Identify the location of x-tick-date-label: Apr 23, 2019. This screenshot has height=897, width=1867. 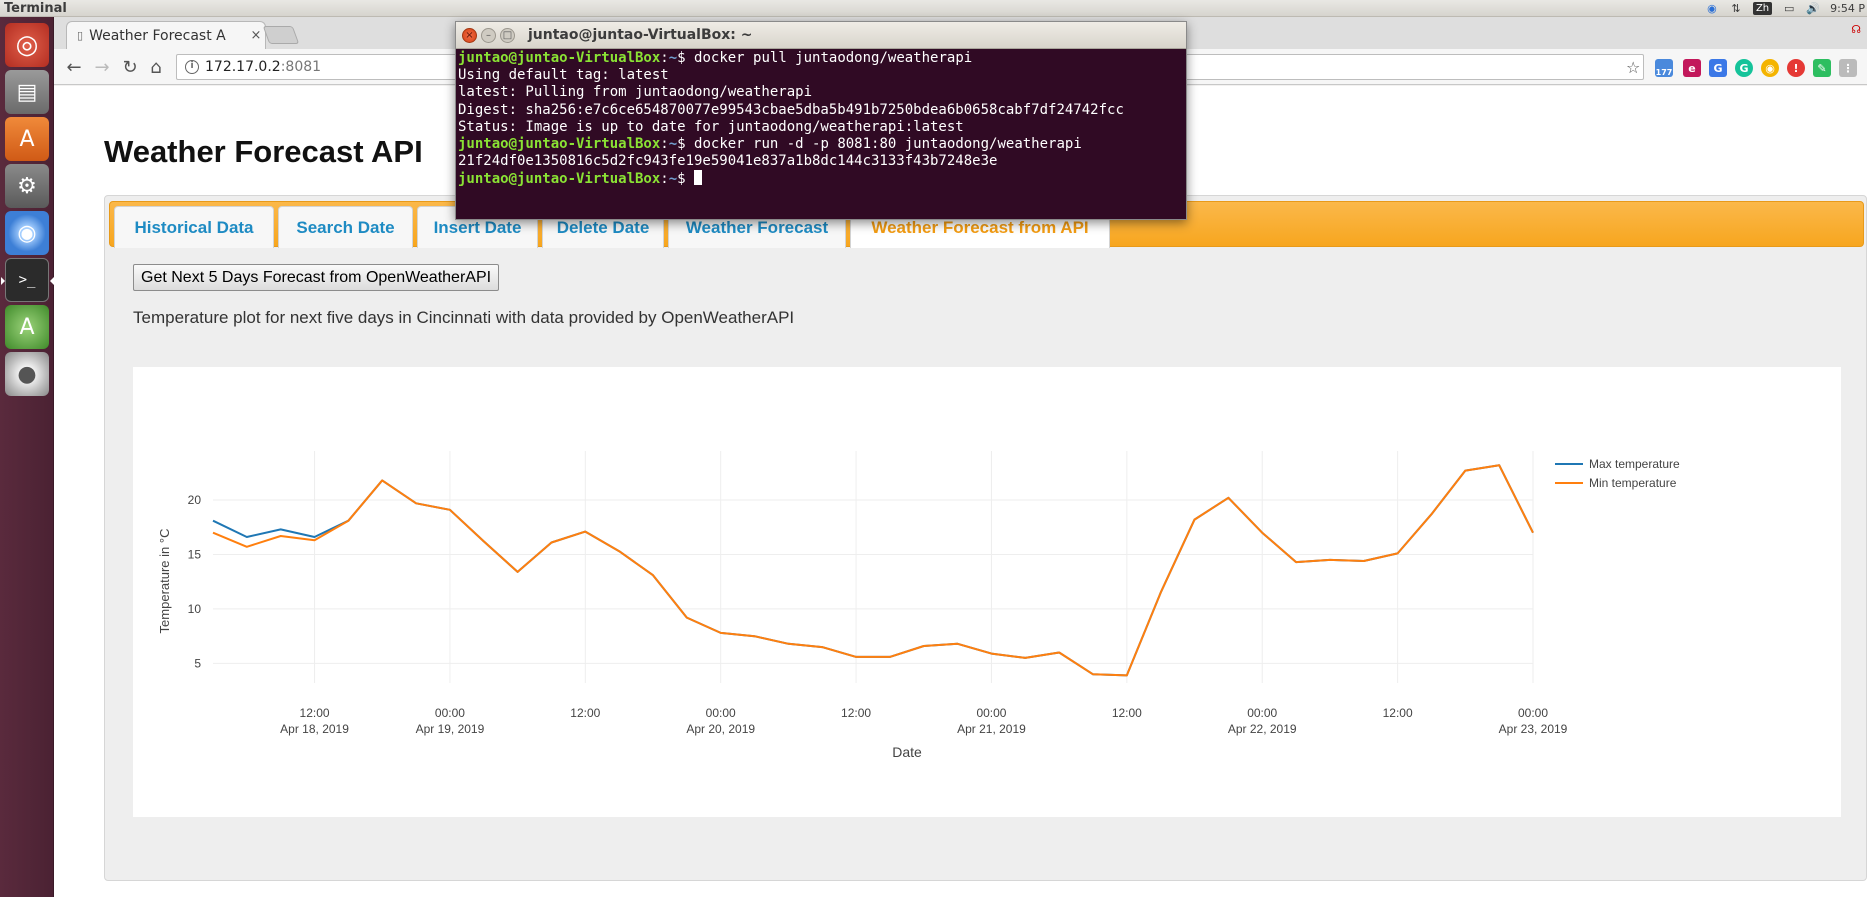
(1533, 729).